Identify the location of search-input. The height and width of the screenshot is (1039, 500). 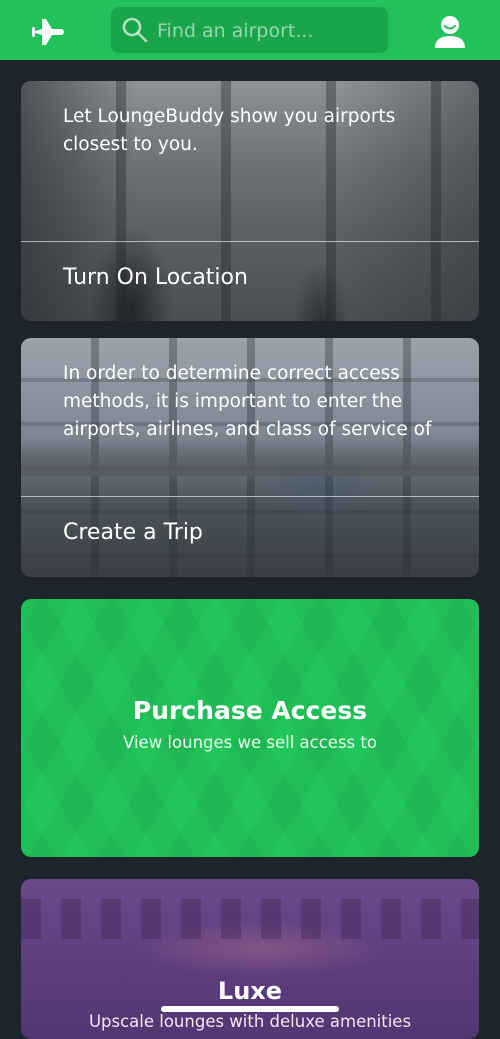
(269, 31).